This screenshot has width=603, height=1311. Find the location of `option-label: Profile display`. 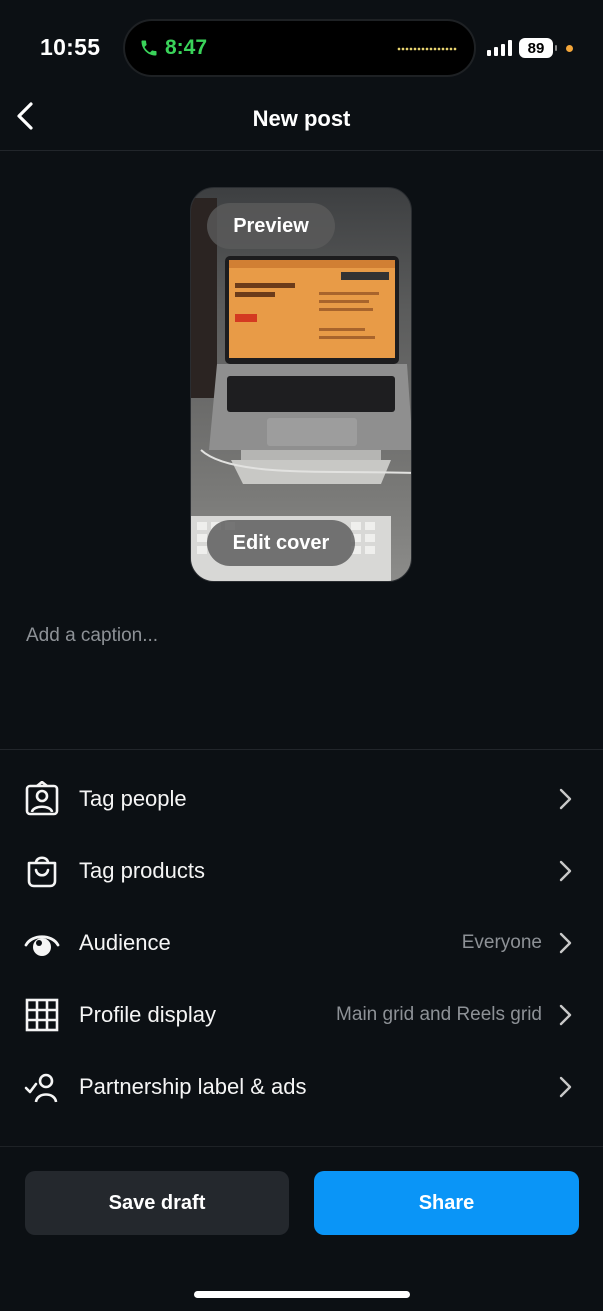

option-label: Profile display is located at coordinates (147, 1014).